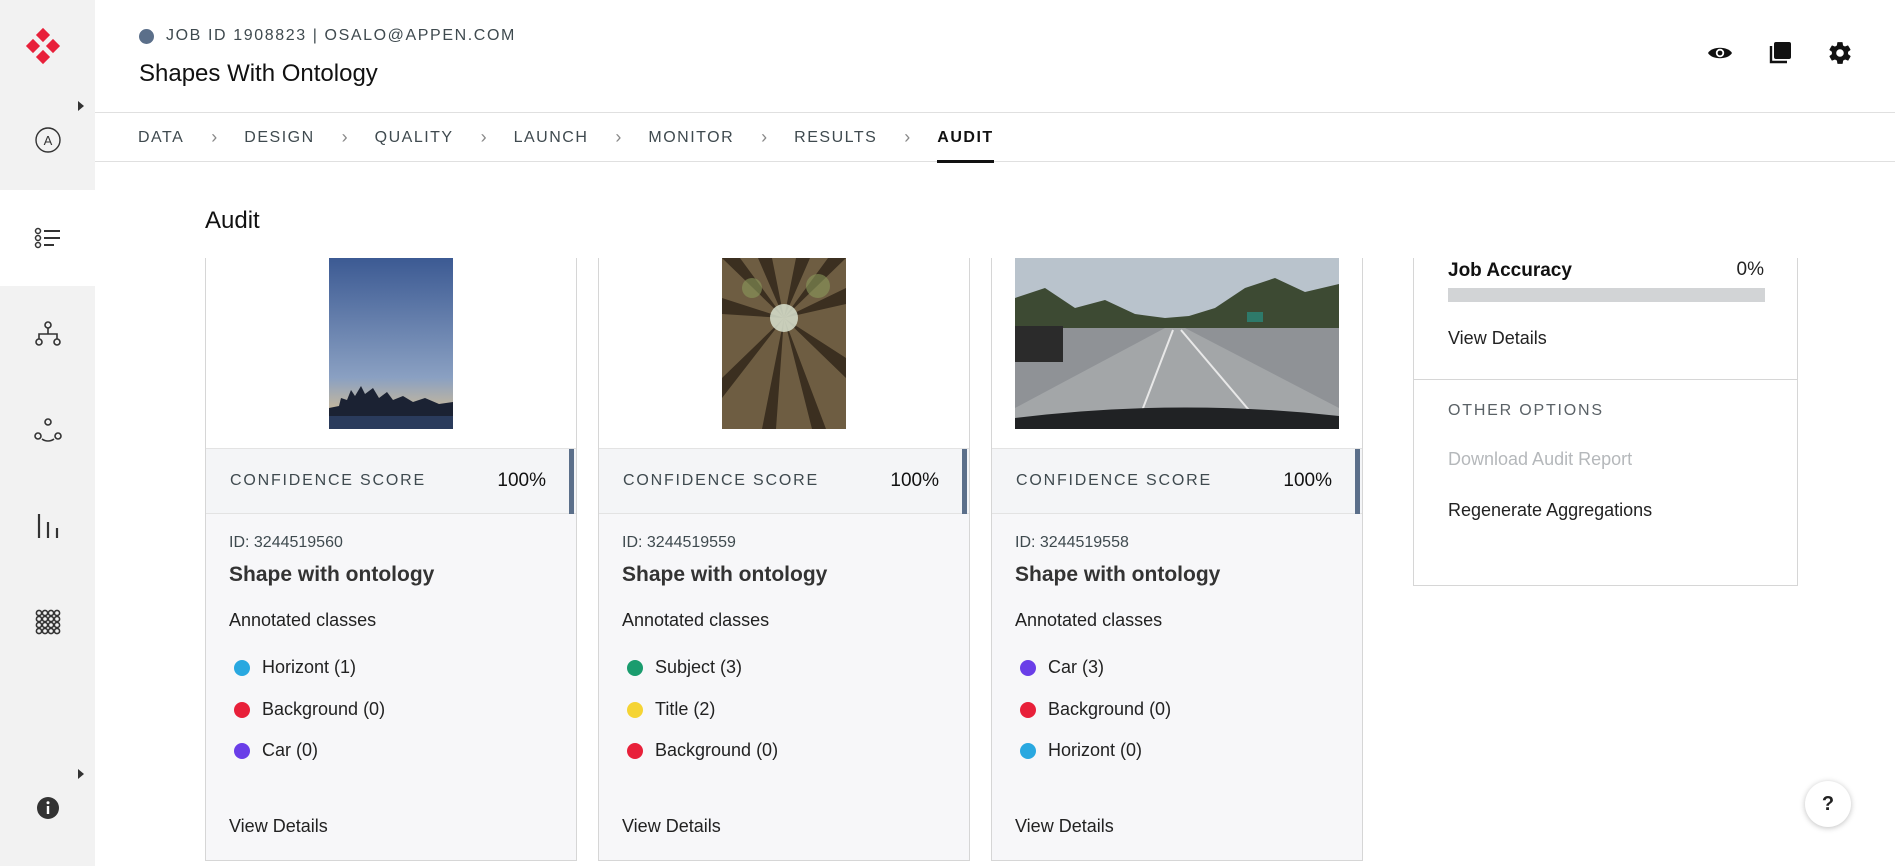 The image size is (1895, 866). I want to click on job-id-text: JOB ID 1908823 | OSALO@APPEN.COM, so click(341, 35).